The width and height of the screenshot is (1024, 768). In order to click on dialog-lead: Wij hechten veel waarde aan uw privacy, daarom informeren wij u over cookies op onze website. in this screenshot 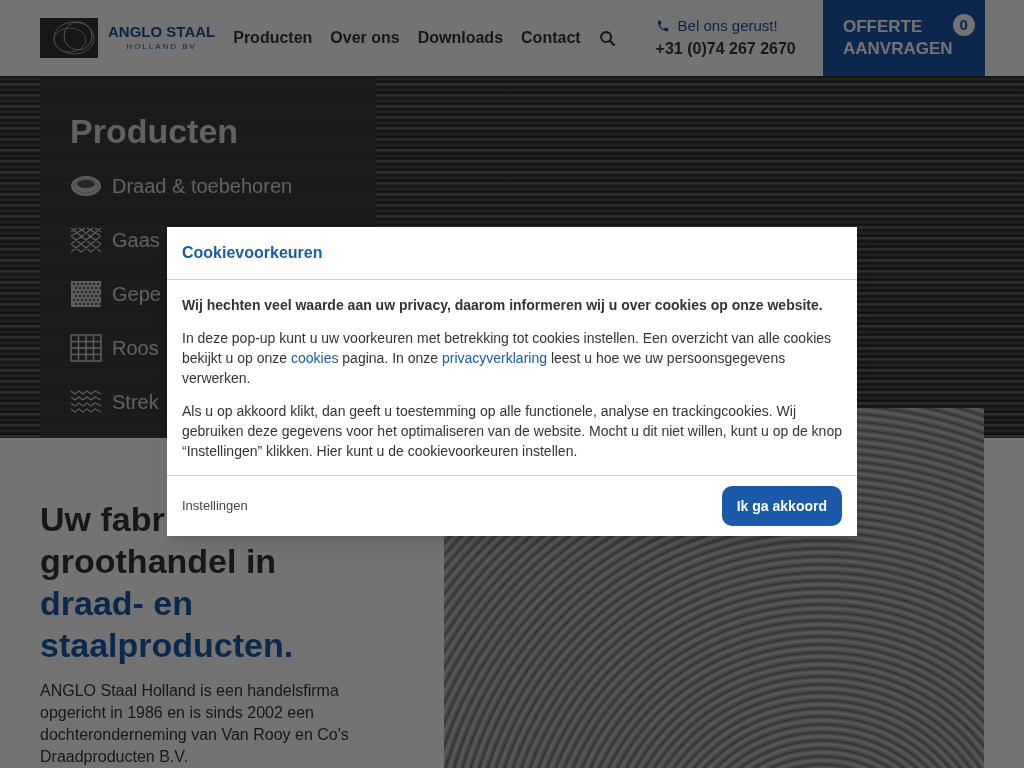, I will do `click(503, 305)`.